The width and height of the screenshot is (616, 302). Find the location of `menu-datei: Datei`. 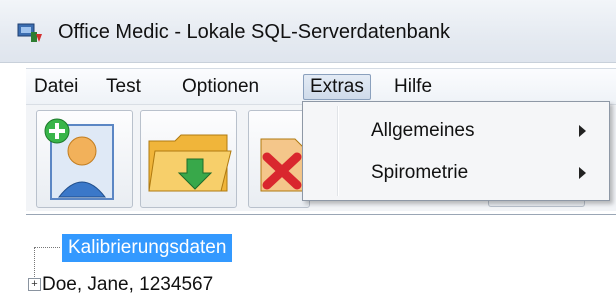

menu-datei: Datei is located at coordinates (56, 87).